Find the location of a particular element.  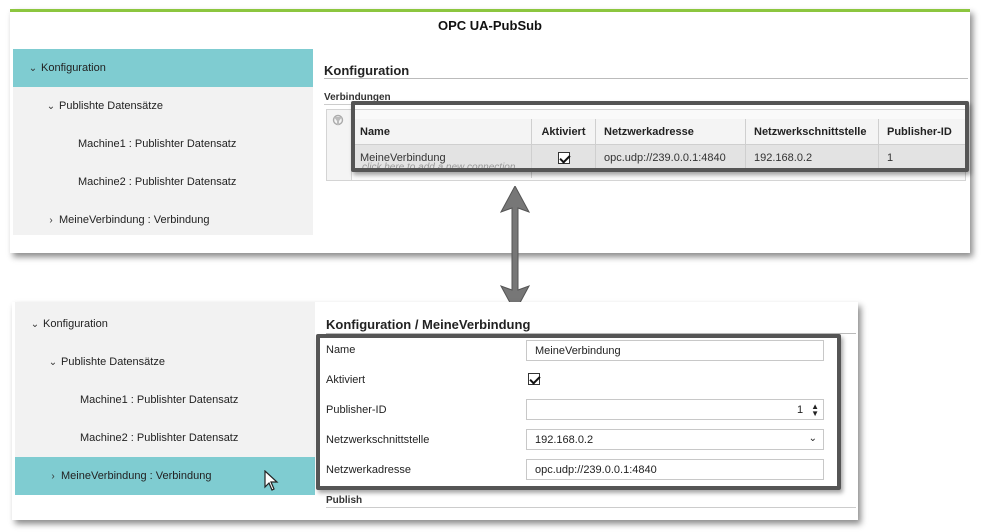

grid-leading-column is located at coordinates (339, 145).